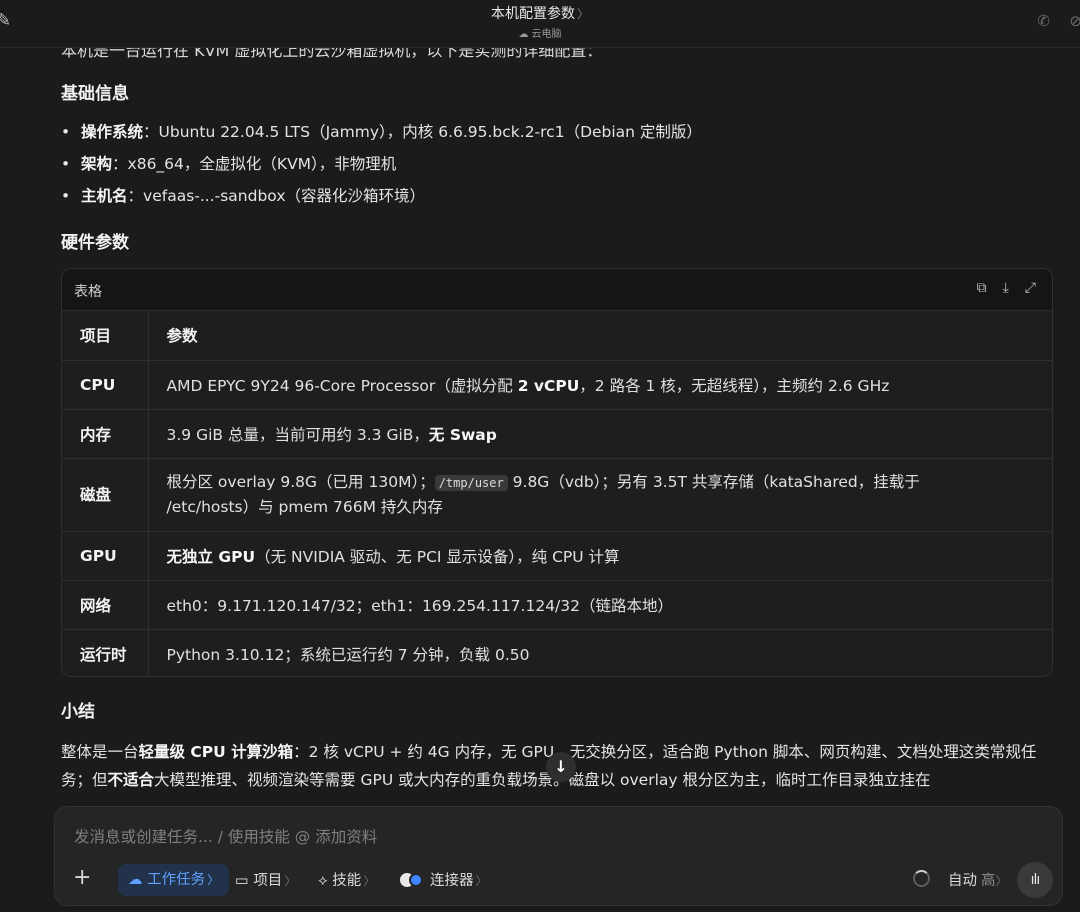 The width and height of the screenshot is (1080, 912). What do you see at coordinates (462, 434) in the screenshot?
I see `cell-bold: 无 Swap` at bounding box center [462, 434].